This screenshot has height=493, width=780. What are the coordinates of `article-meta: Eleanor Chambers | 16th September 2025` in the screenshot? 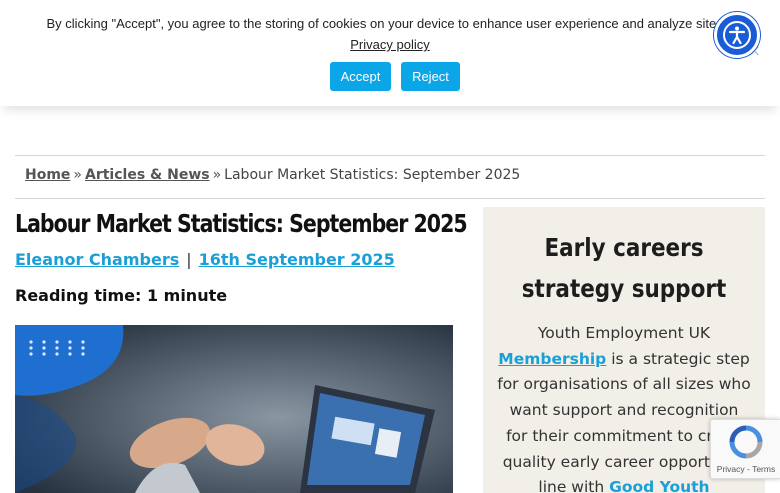 It's located at (205, 259).